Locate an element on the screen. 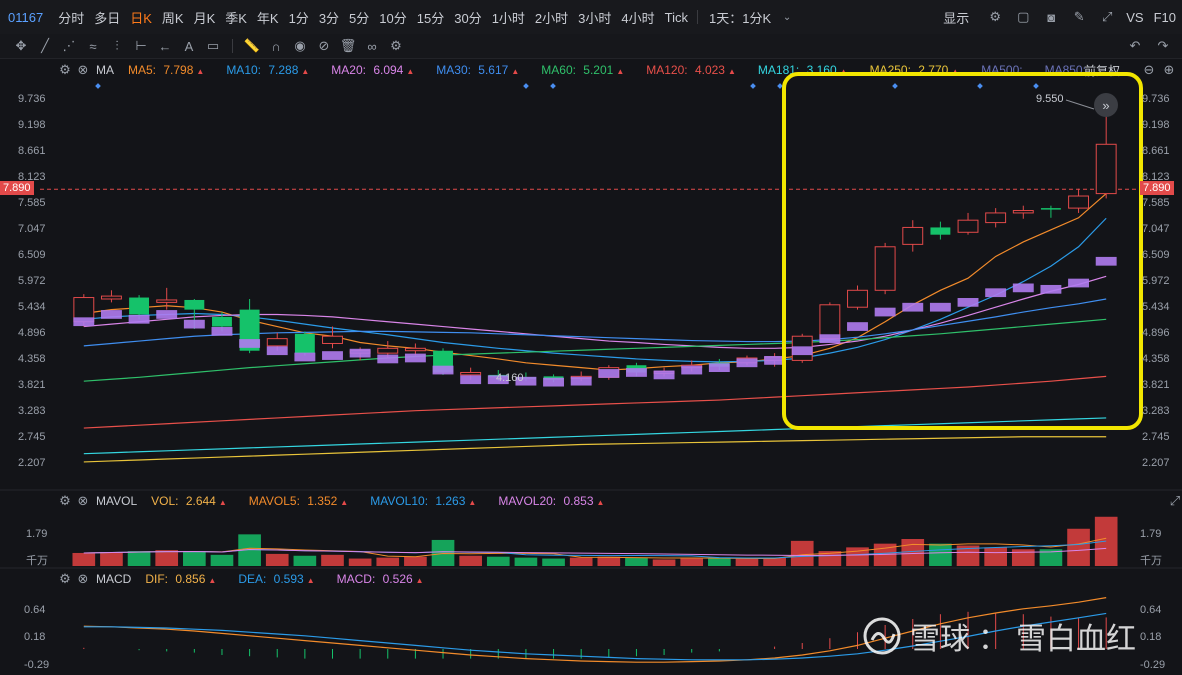 This screenshot has width=1182, height=675. legend-value: 0.856 is located at coordinates (189, 579).